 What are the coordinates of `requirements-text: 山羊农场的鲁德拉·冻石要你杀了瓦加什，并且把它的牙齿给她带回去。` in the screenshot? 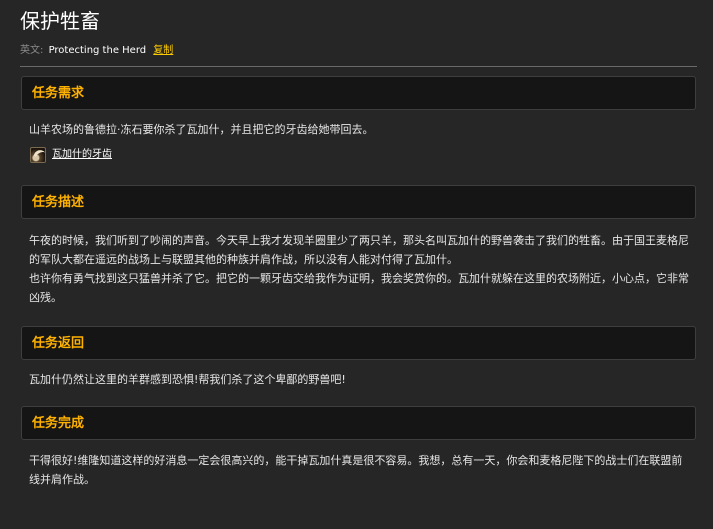 It's located at (201, 129).